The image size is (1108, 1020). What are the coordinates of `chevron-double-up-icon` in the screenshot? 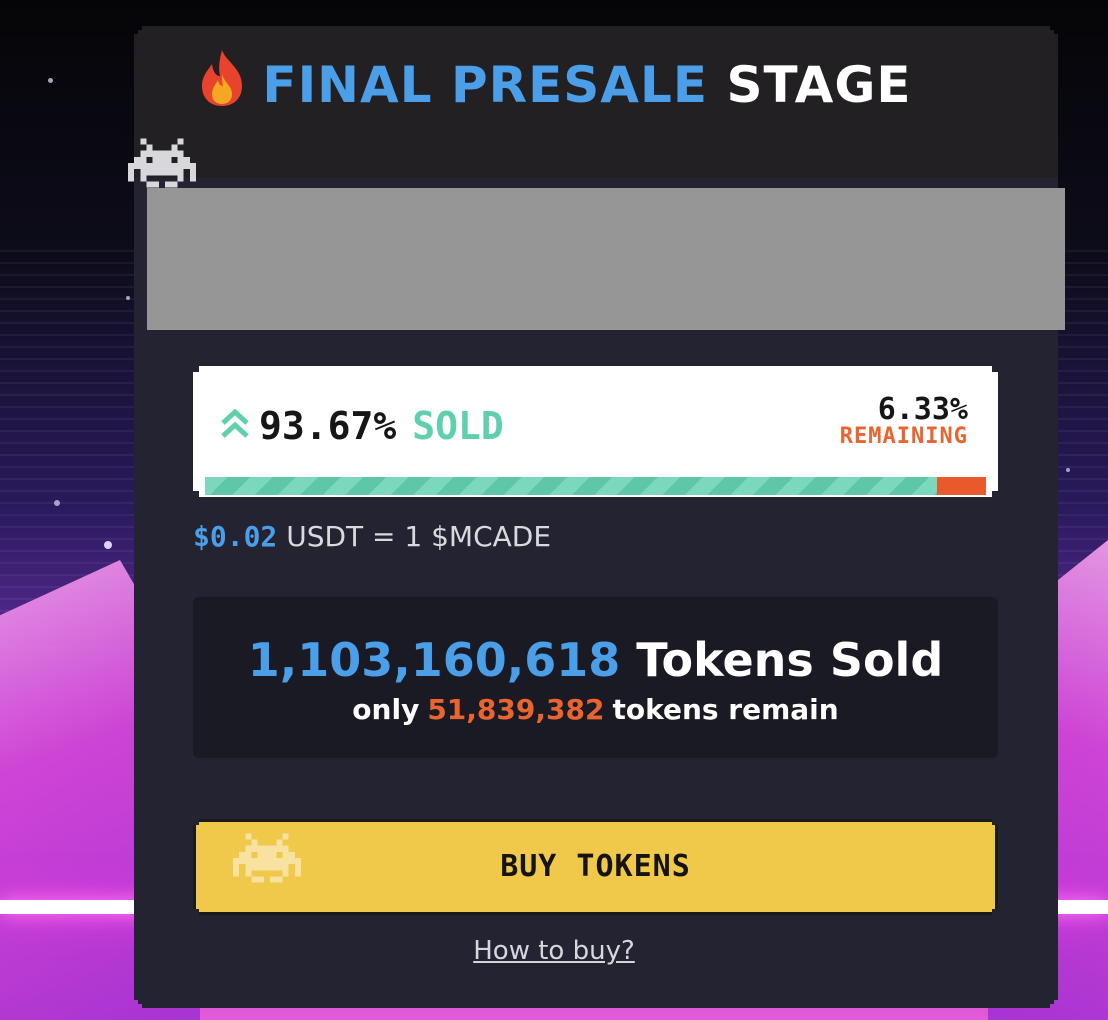 It's located at (235, 426).